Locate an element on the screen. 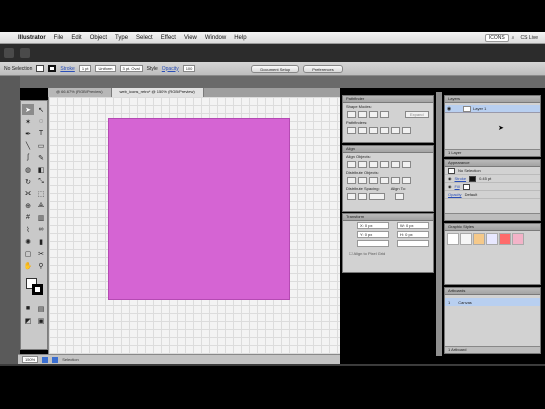 The width and height of the screenshot is (545, 409). graph-tool-icon: ▮ is located at coordinates (41, 241).